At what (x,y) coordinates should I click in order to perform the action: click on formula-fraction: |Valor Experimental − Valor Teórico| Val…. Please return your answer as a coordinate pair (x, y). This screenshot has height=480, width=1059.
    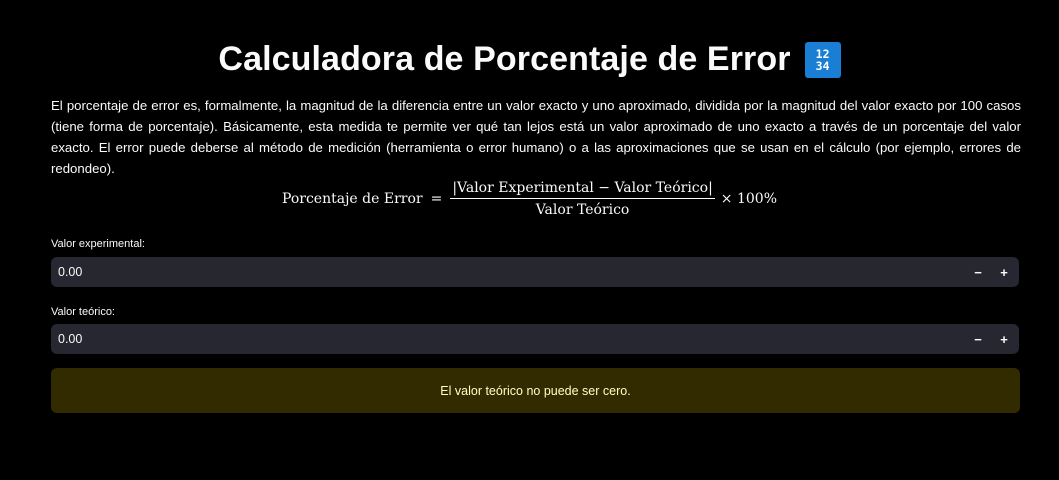
    Looking at the image, I should click on (582, 199).